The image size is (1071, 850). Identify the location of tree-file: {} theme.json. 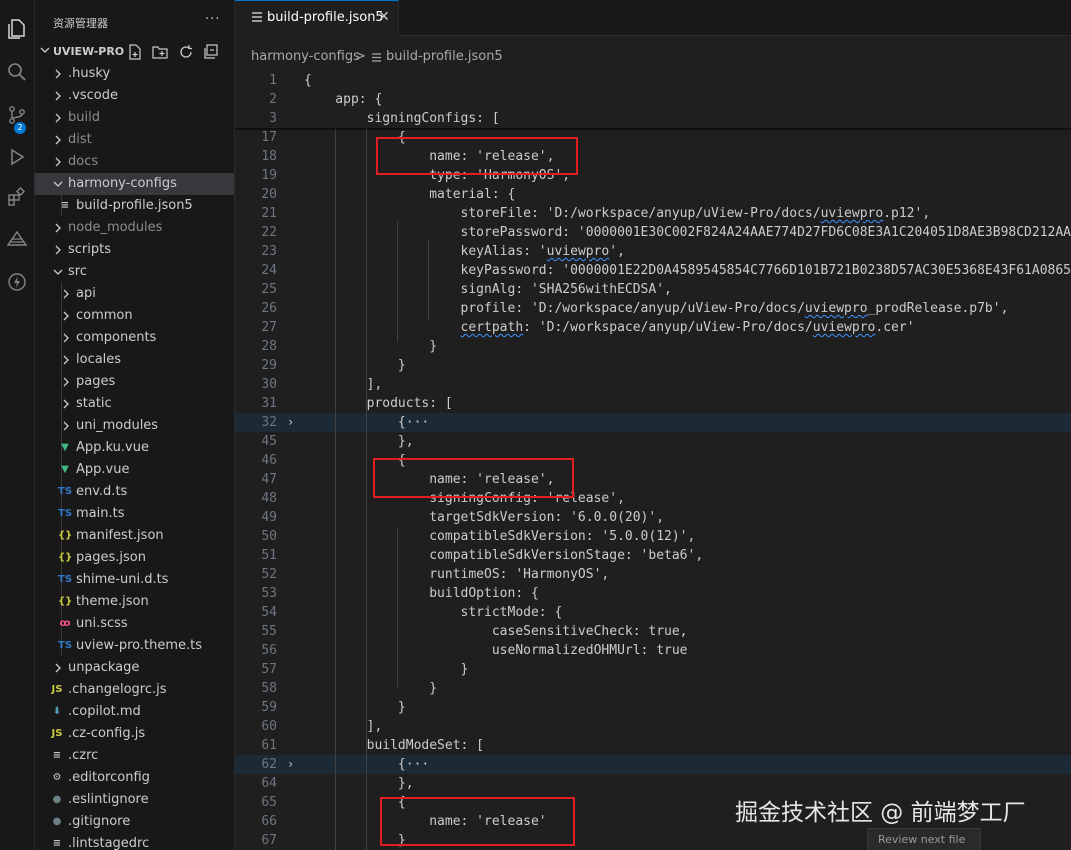
(134, 602).